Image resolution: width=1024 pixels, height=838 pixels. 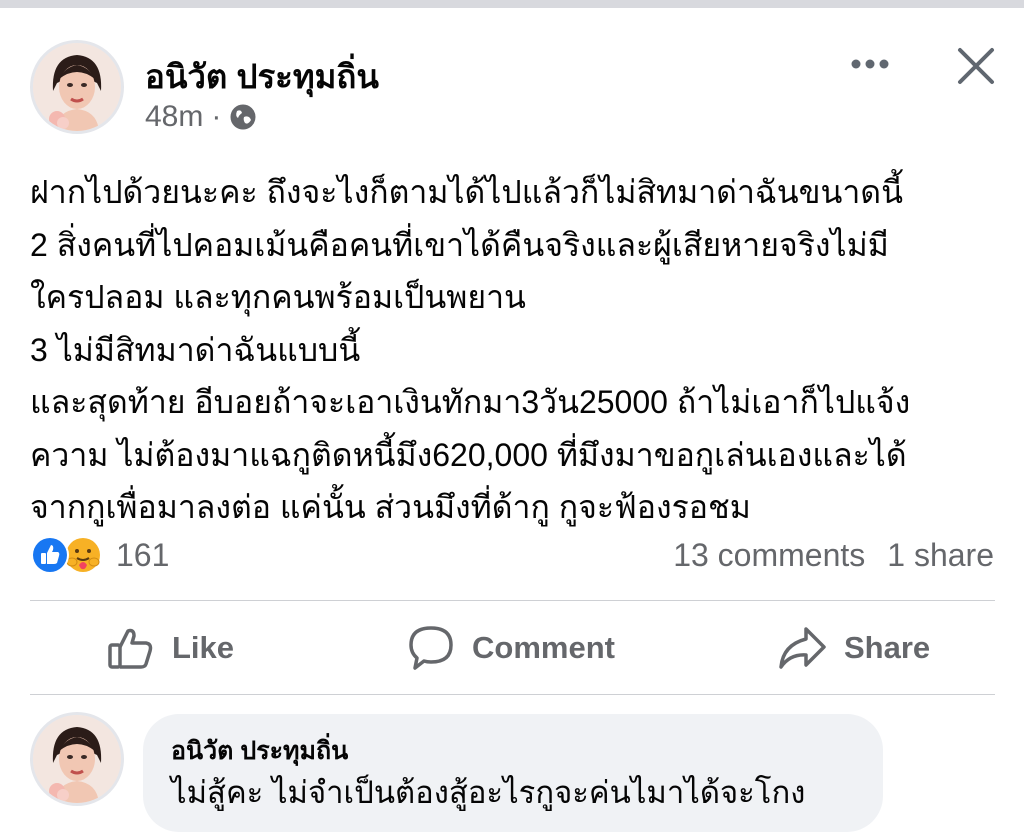 I want to click on thumbs-up-icon, so click(x=130, y=648).